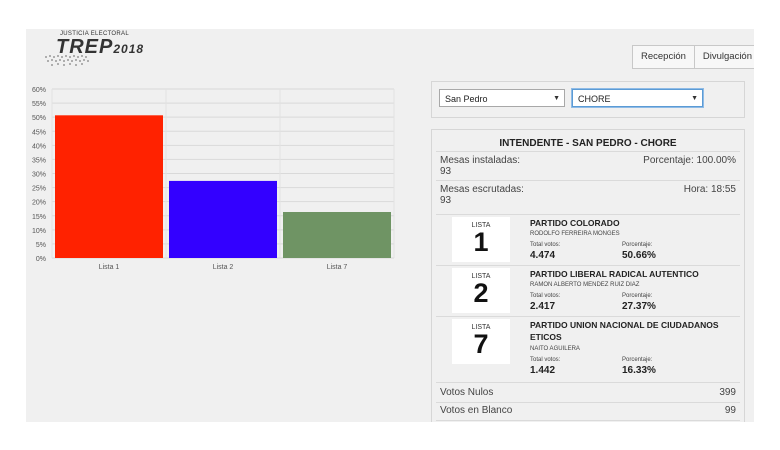  Describe the element at coordinates (585, 285) in the screenshot. I see `candidate-name: RAMON ALBERTO MENDEZ RUIZ DIAZ` at that location.